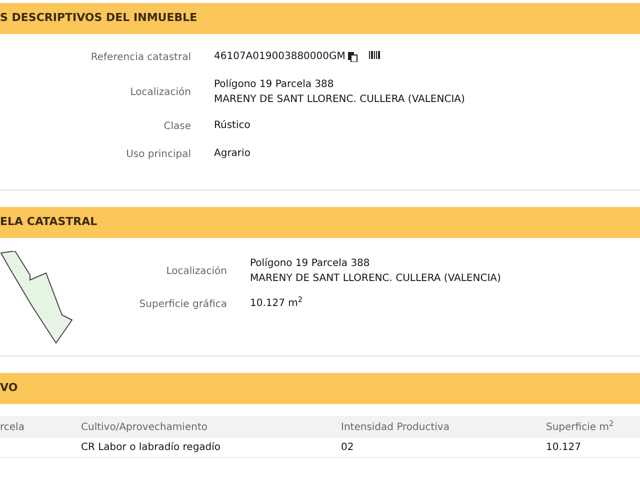  I want to click on field-label: Clase, so click(177, 126).